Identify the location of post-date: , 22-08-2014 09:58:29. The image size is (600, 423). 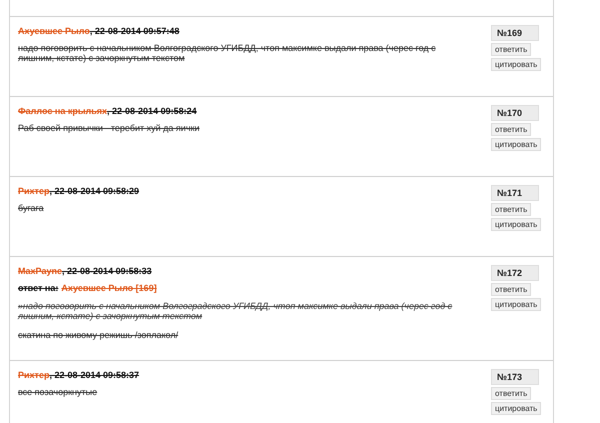
(94, 191).